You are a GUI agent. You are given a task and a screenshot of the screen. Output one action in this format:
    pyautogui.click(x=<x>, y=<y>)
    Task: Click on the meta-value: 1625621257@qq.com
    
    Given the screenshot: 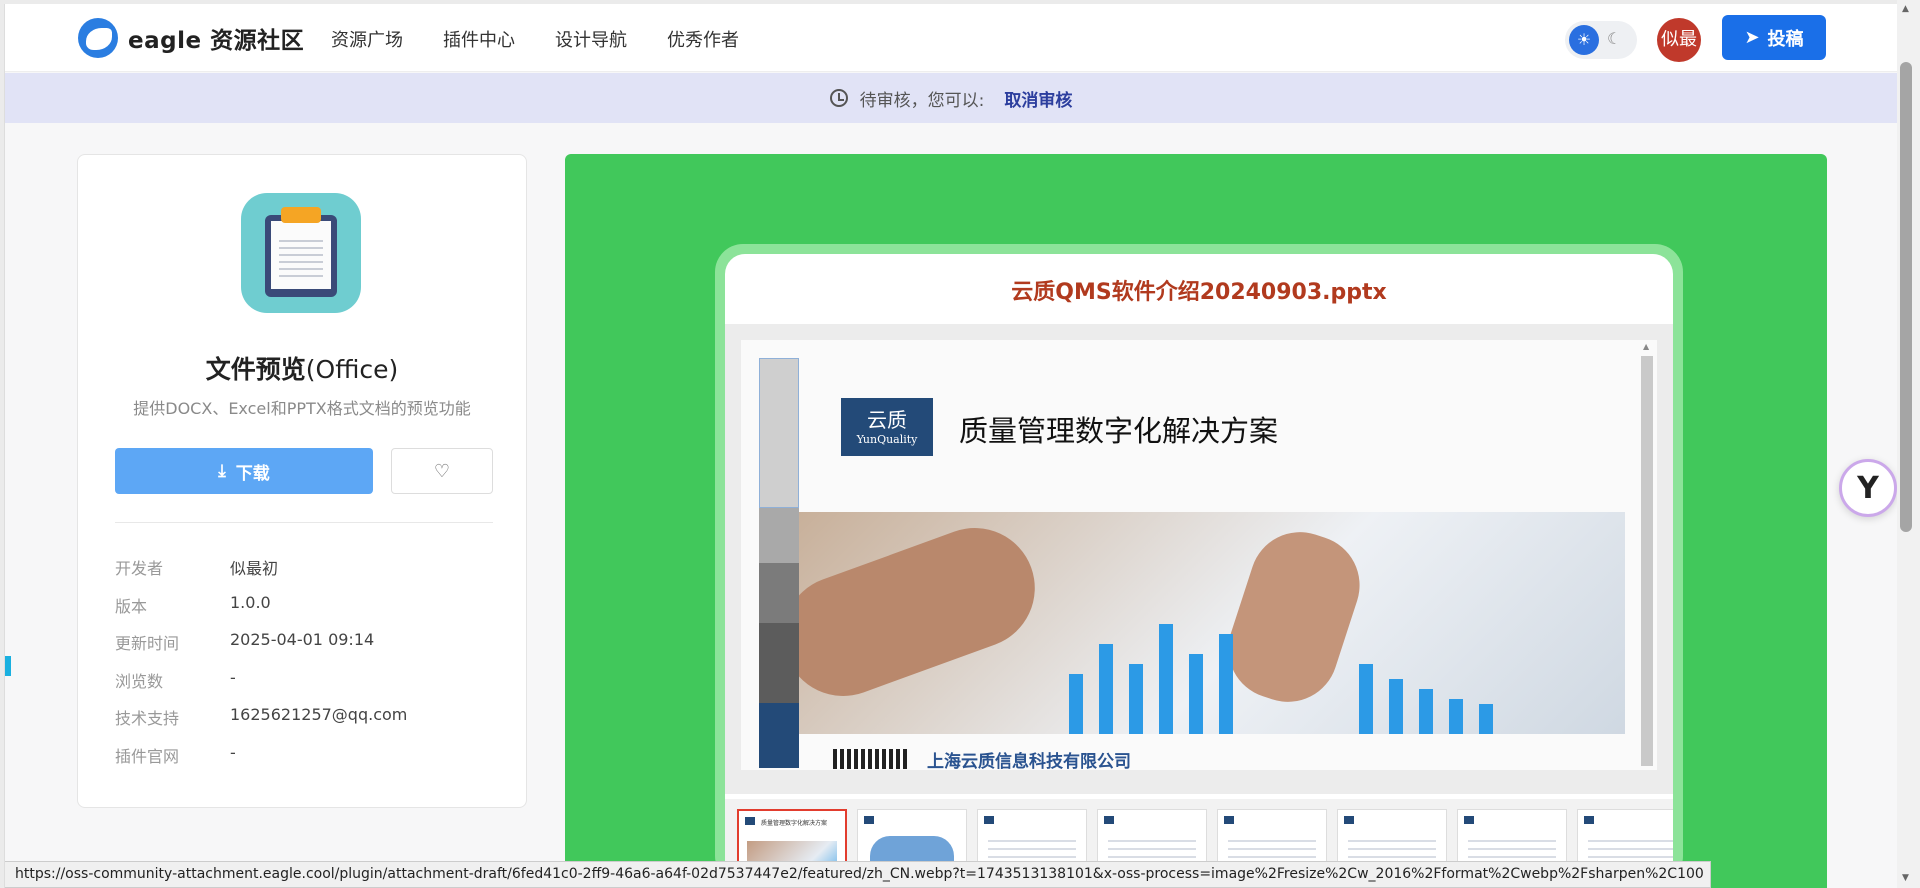 What is the action you would take?
    pyautogui.click(x=319, y=715)
    